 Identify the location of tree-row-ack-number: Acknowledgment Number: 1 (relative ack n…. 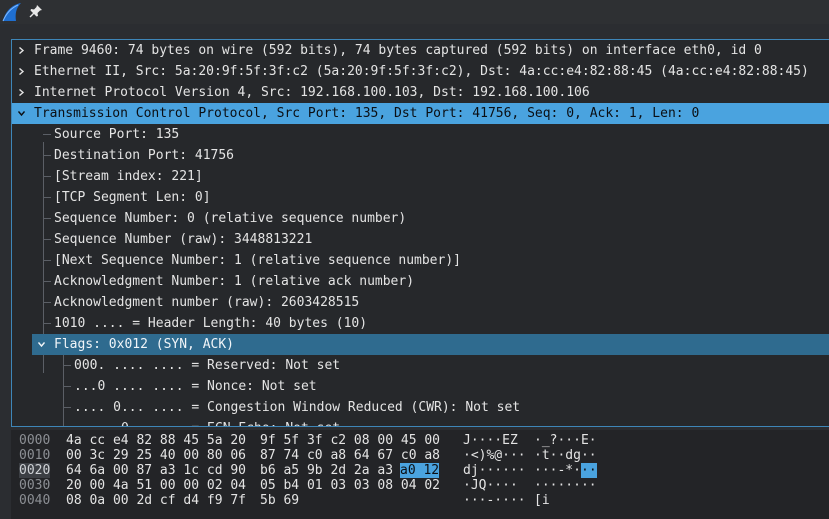
(420, 281).